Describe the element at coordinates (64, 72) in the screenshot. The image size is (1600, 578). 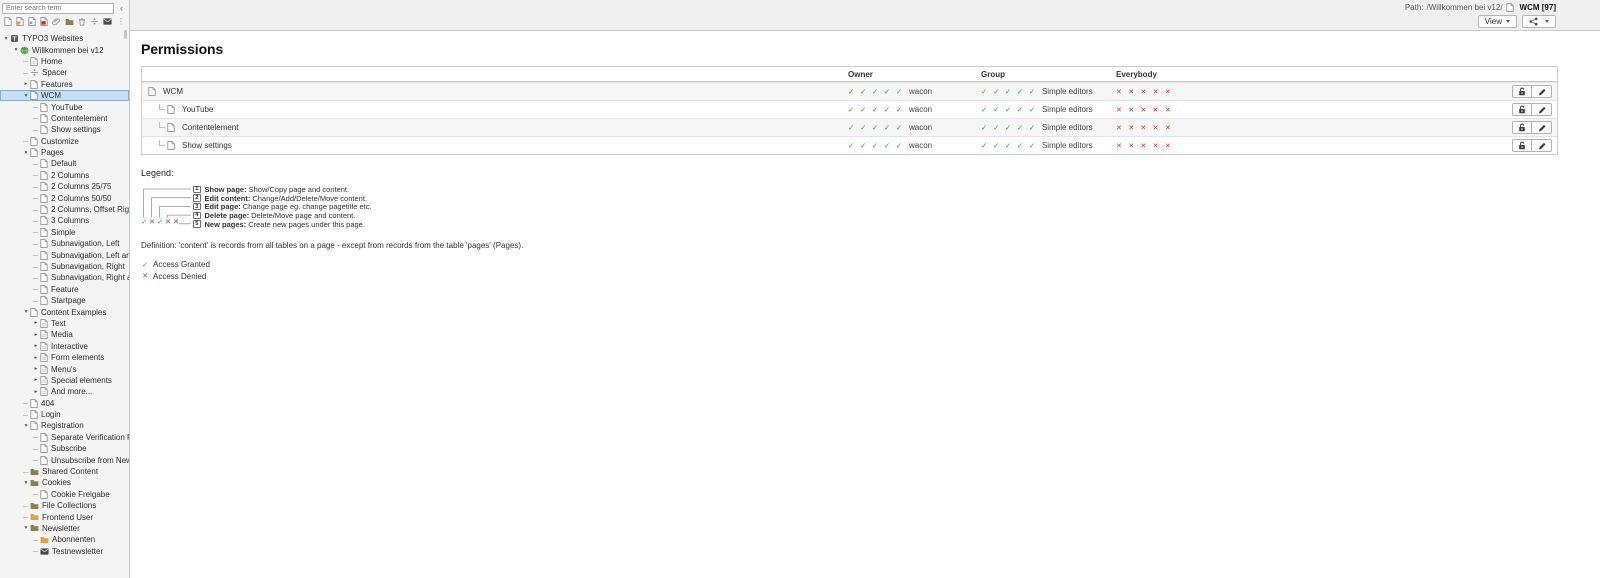
I see `tree-item-spacer: Spacer` at that location.